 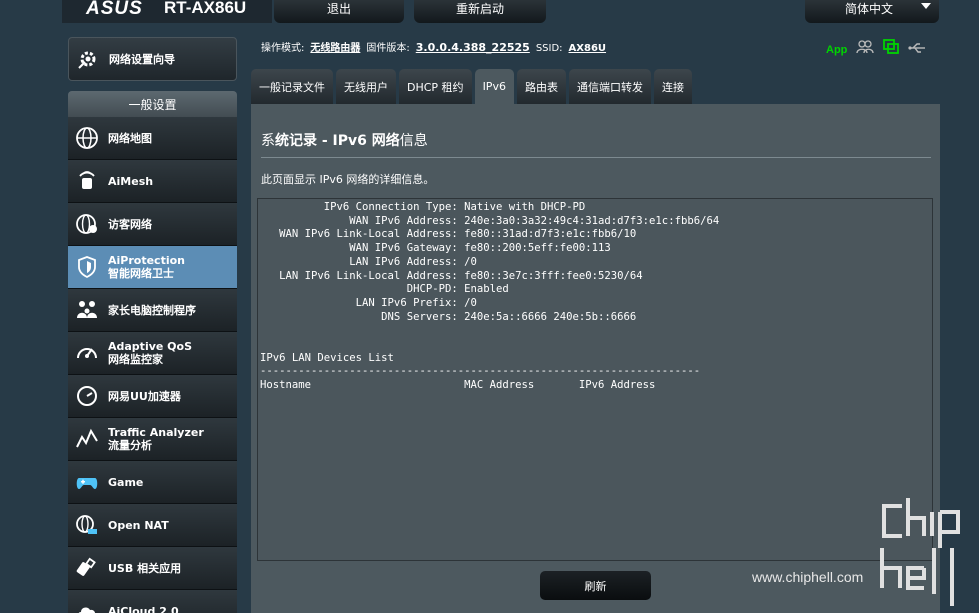 I want to click on op-mode-label: 操作模式:, so click(x=283, y=48).